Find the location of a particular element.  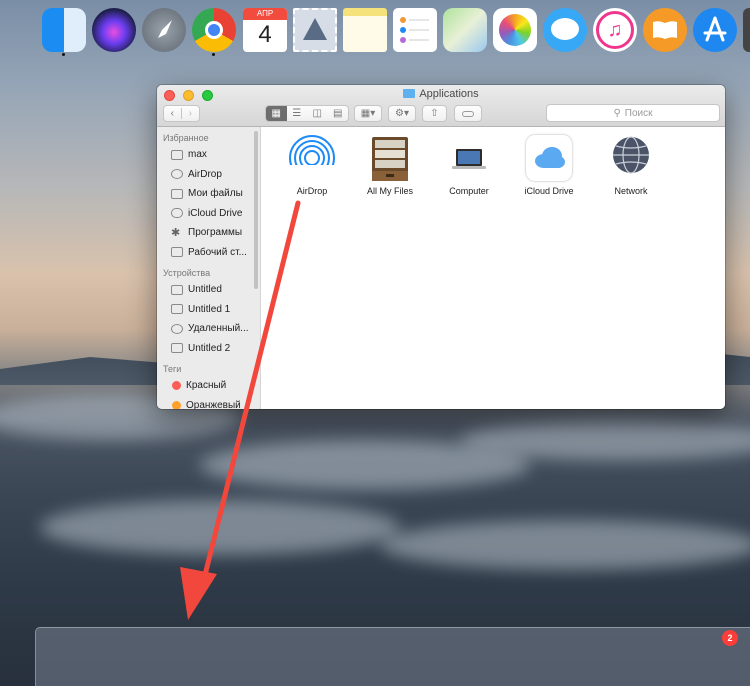

rocket-icon is located at coordinates (164, 30).